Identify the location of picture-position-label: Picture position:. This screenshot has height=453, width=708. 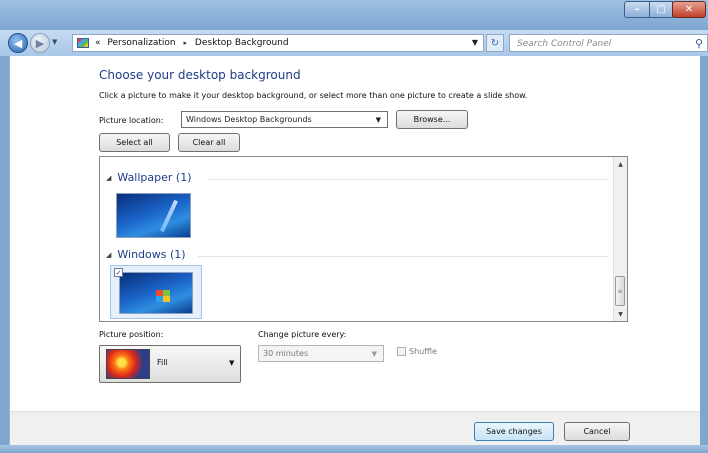
(131, 334).